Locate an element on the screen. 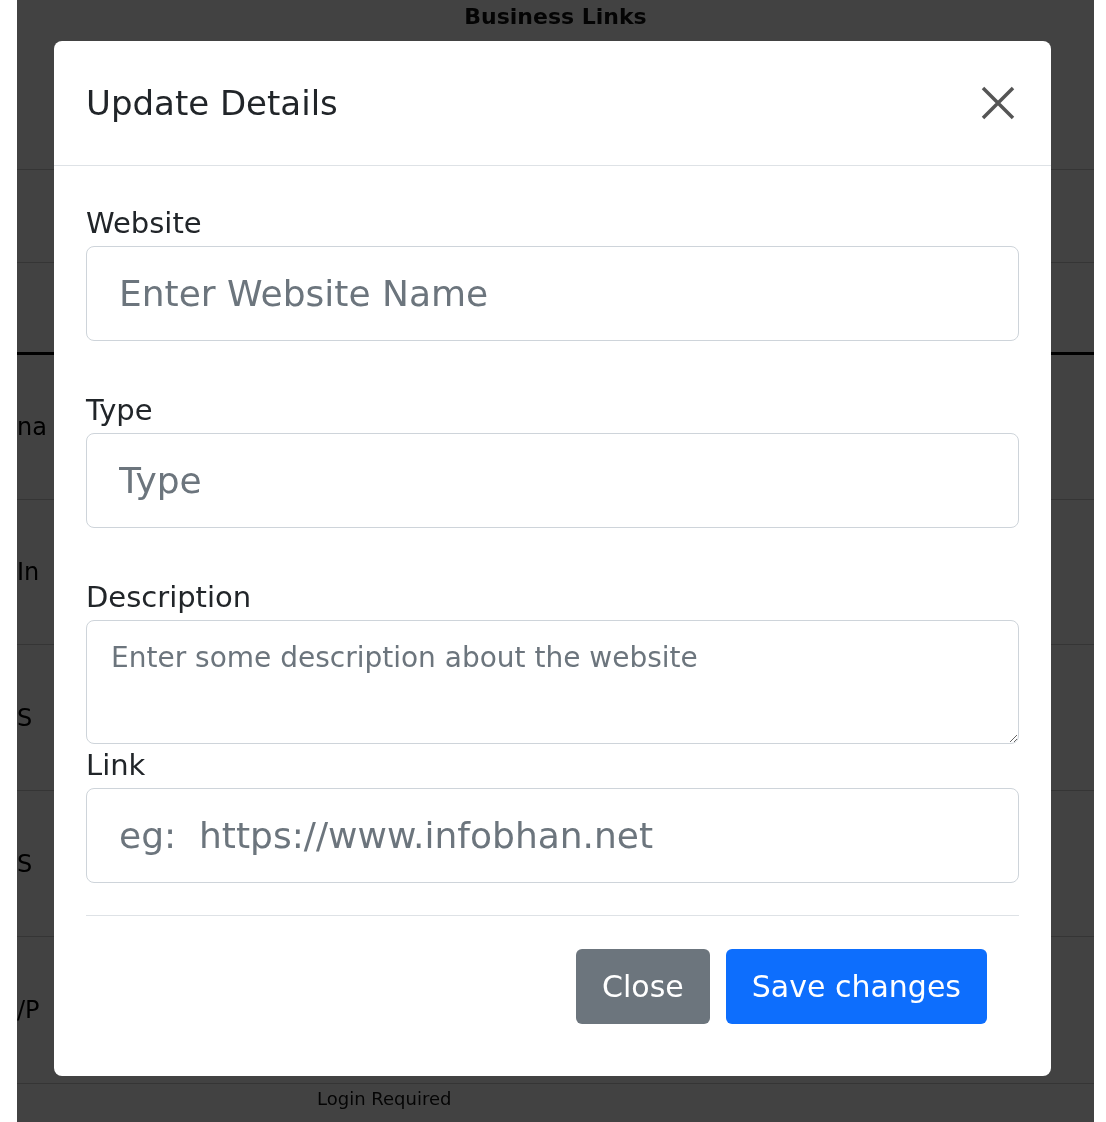 Image resolution: width=1106 pixels, height=1122 pixels. close-button: Close is located at coordinates (643, 986).